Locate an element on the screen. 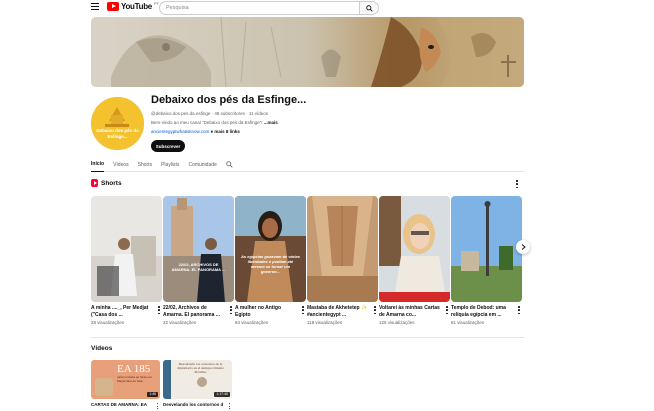  video-thumb-text: EA 185 is located at coordinates (134, 369).